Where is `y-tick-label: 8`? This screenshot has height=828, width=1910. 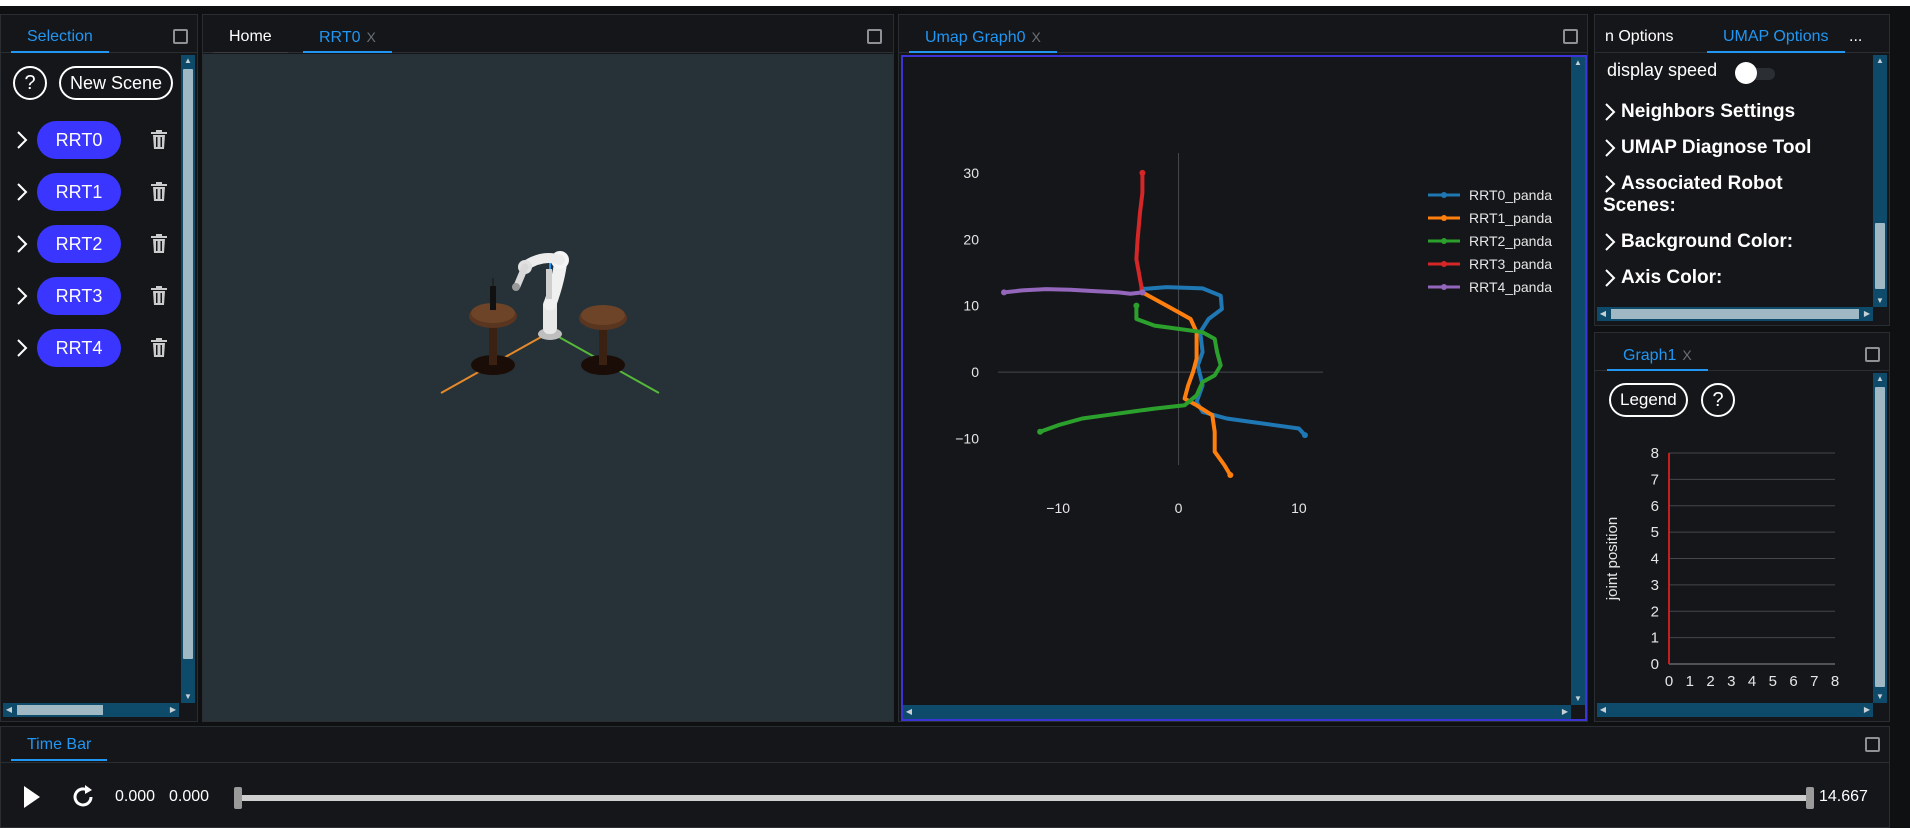
y-tick-label: 8 is located at coordinates (1655, 453).